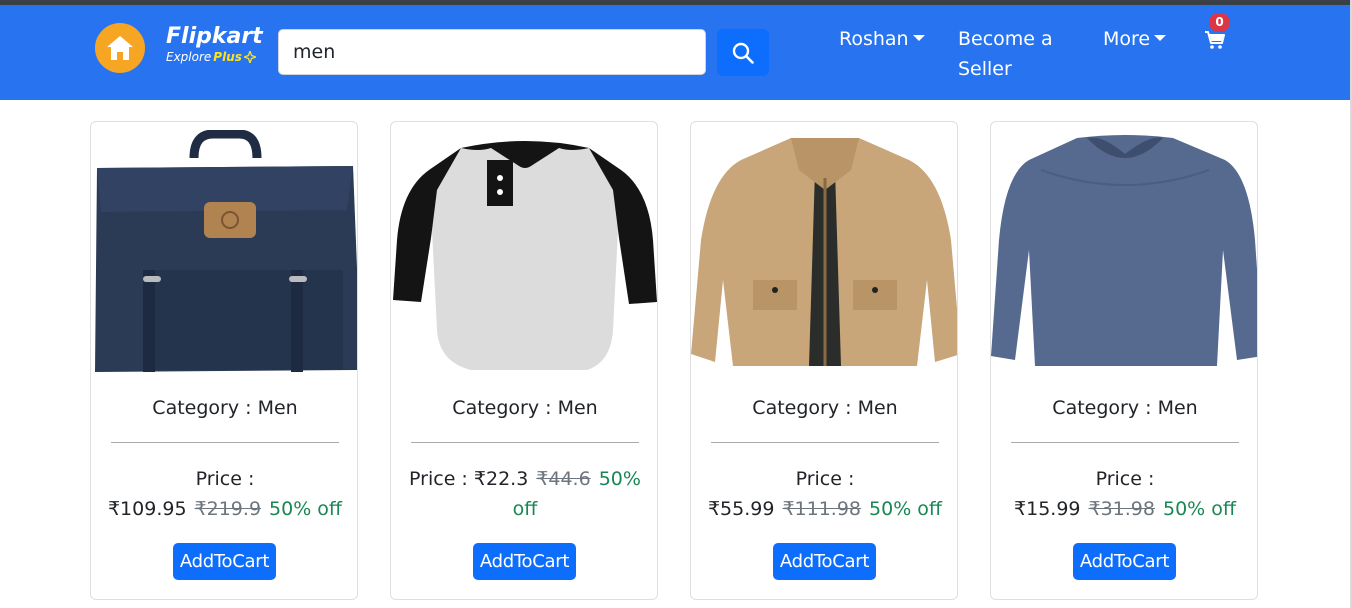 This screenshot has height=608, width=1352. What do you see at coordinates (741, 509) in the screenshot?
I see `current-price: ₹55.99` at bounding box center [741, 509].